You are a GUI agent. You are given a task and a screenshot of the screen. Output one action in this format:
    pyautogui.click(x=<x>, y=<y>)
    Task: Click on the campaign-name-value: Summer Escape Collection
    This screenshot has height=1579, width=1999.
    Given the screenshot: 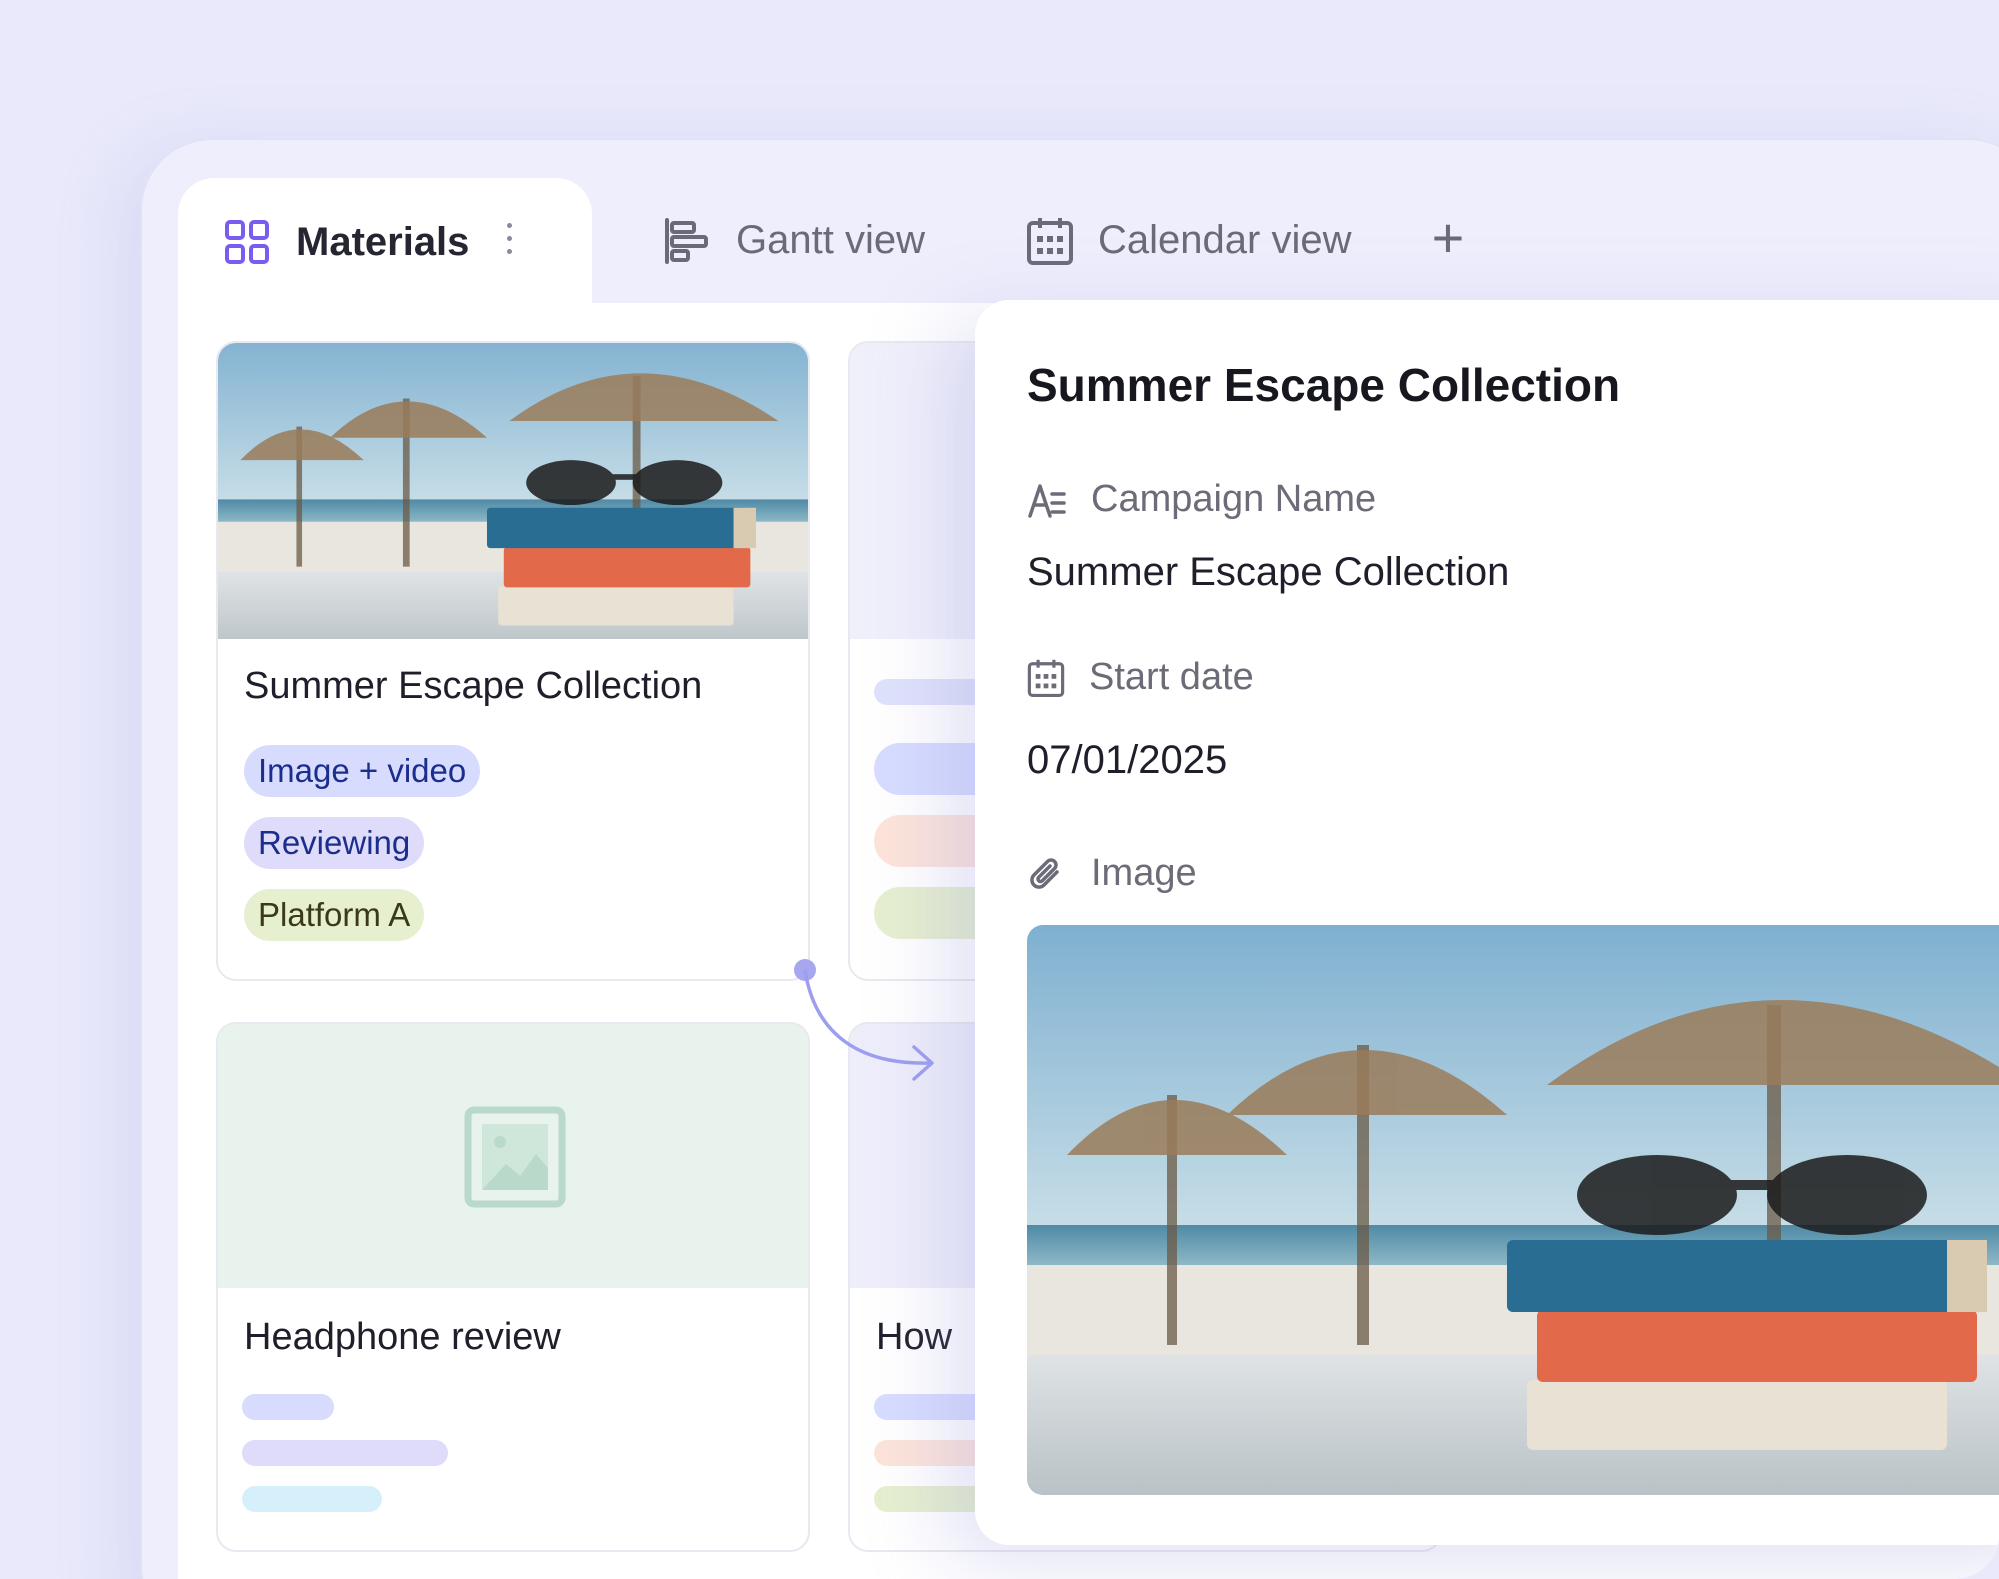 What is the action you would take?
    pyautogui.click(x=1268, y=572)
    